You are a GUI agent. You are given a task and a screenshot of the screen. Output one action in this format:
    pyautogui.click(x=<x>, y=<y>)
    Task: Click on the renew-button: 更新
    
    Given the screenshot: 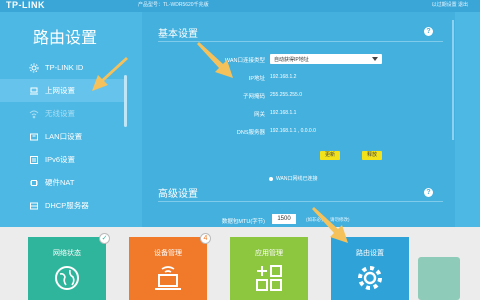 What is the action you would take?
    pyautogui.click(x=330, y=155)
    